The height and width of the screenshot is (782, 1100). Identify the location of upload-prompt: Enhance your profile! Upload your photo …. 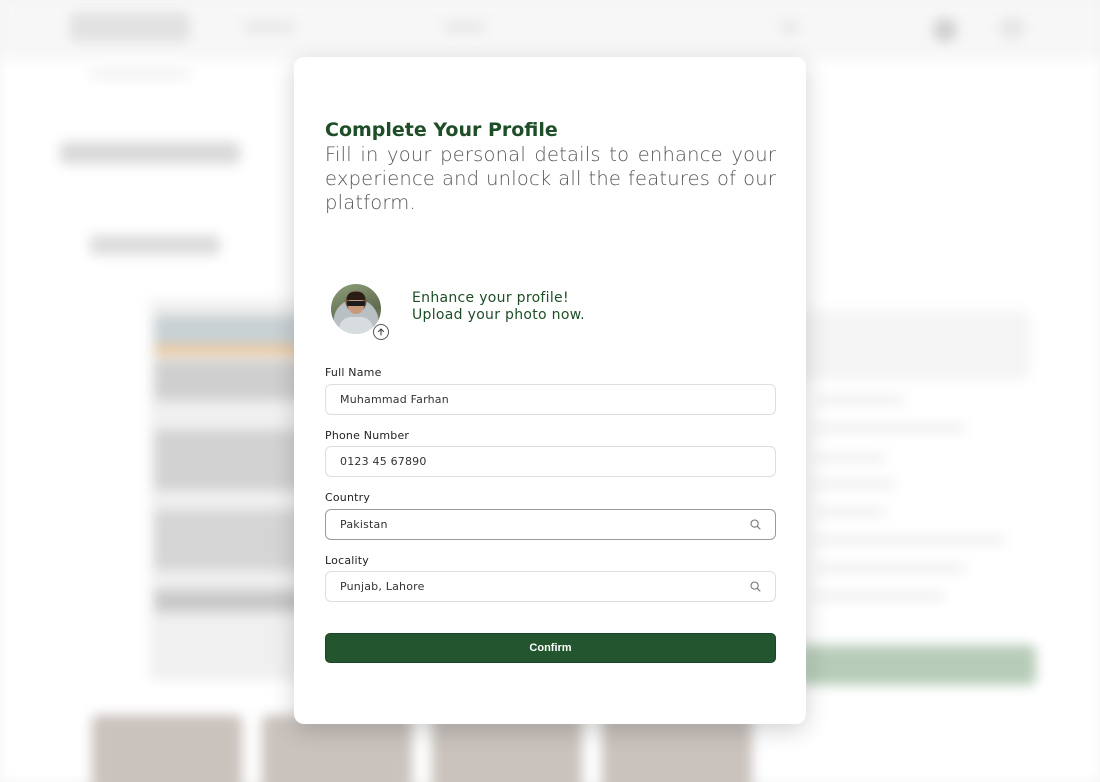
(498, 307).